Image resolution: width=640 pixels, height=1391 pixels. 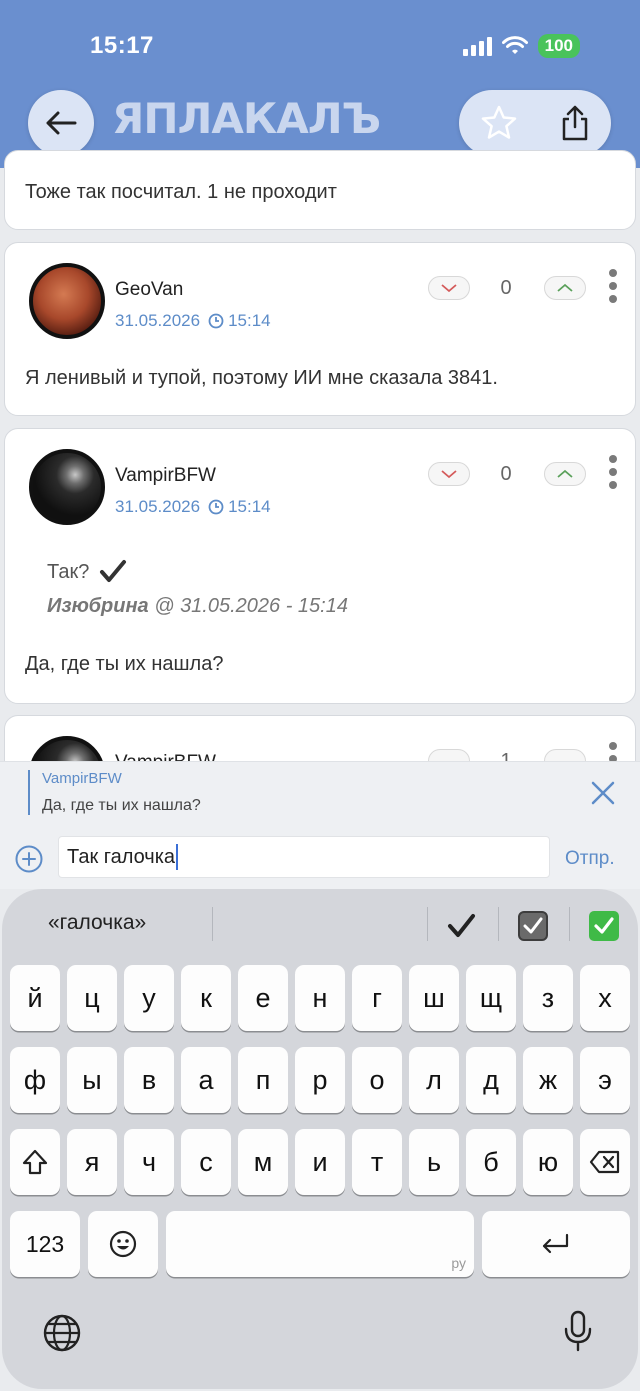 What do you see at coordinates (206, 998) in the screenshot?
I see `key-к: к` at bounding box center [206, 998].